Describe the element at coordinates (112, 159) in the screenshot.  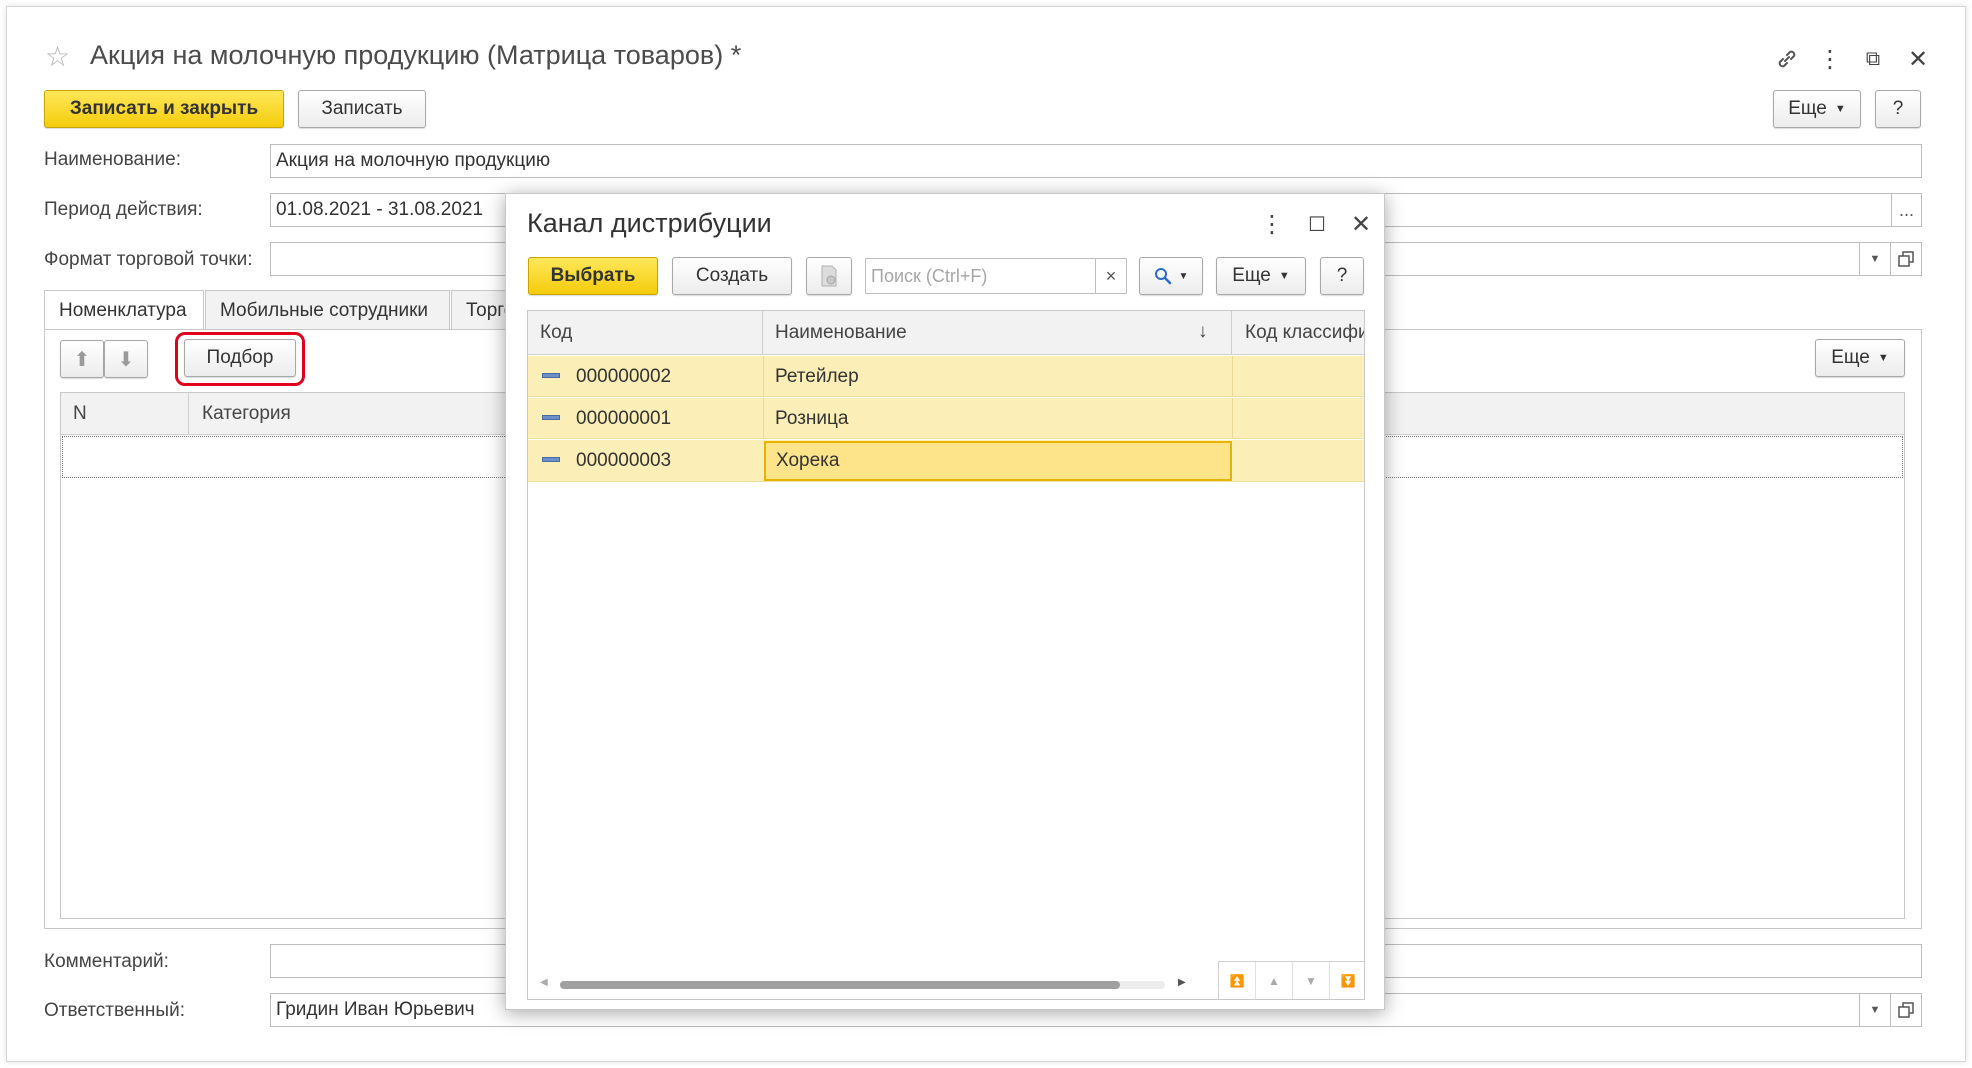
I see `name-label: Наименование:` at that location.